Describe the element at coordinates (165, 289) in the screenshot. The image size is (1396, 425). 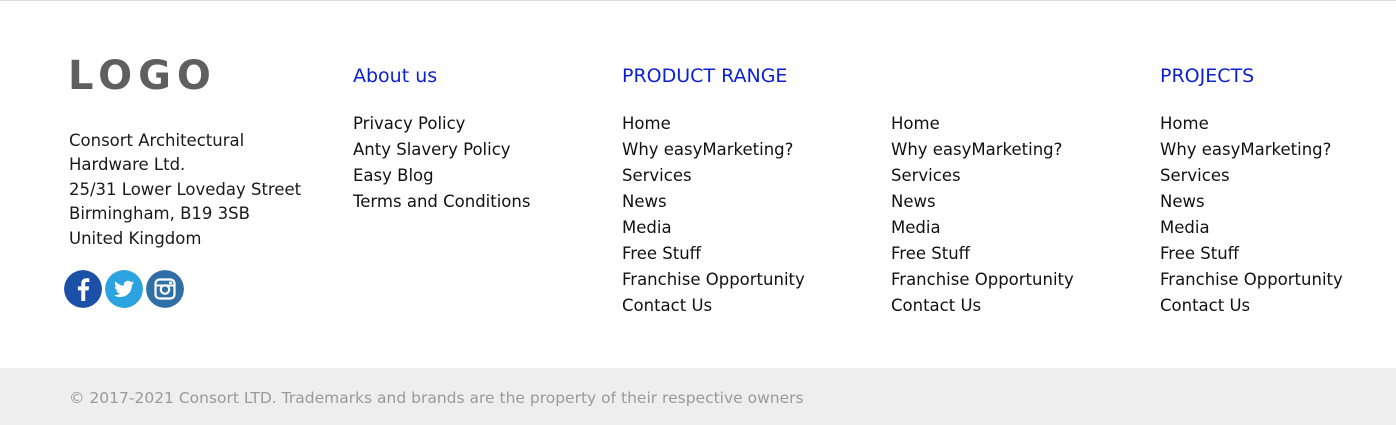
I see `instagram-icon` at that location.